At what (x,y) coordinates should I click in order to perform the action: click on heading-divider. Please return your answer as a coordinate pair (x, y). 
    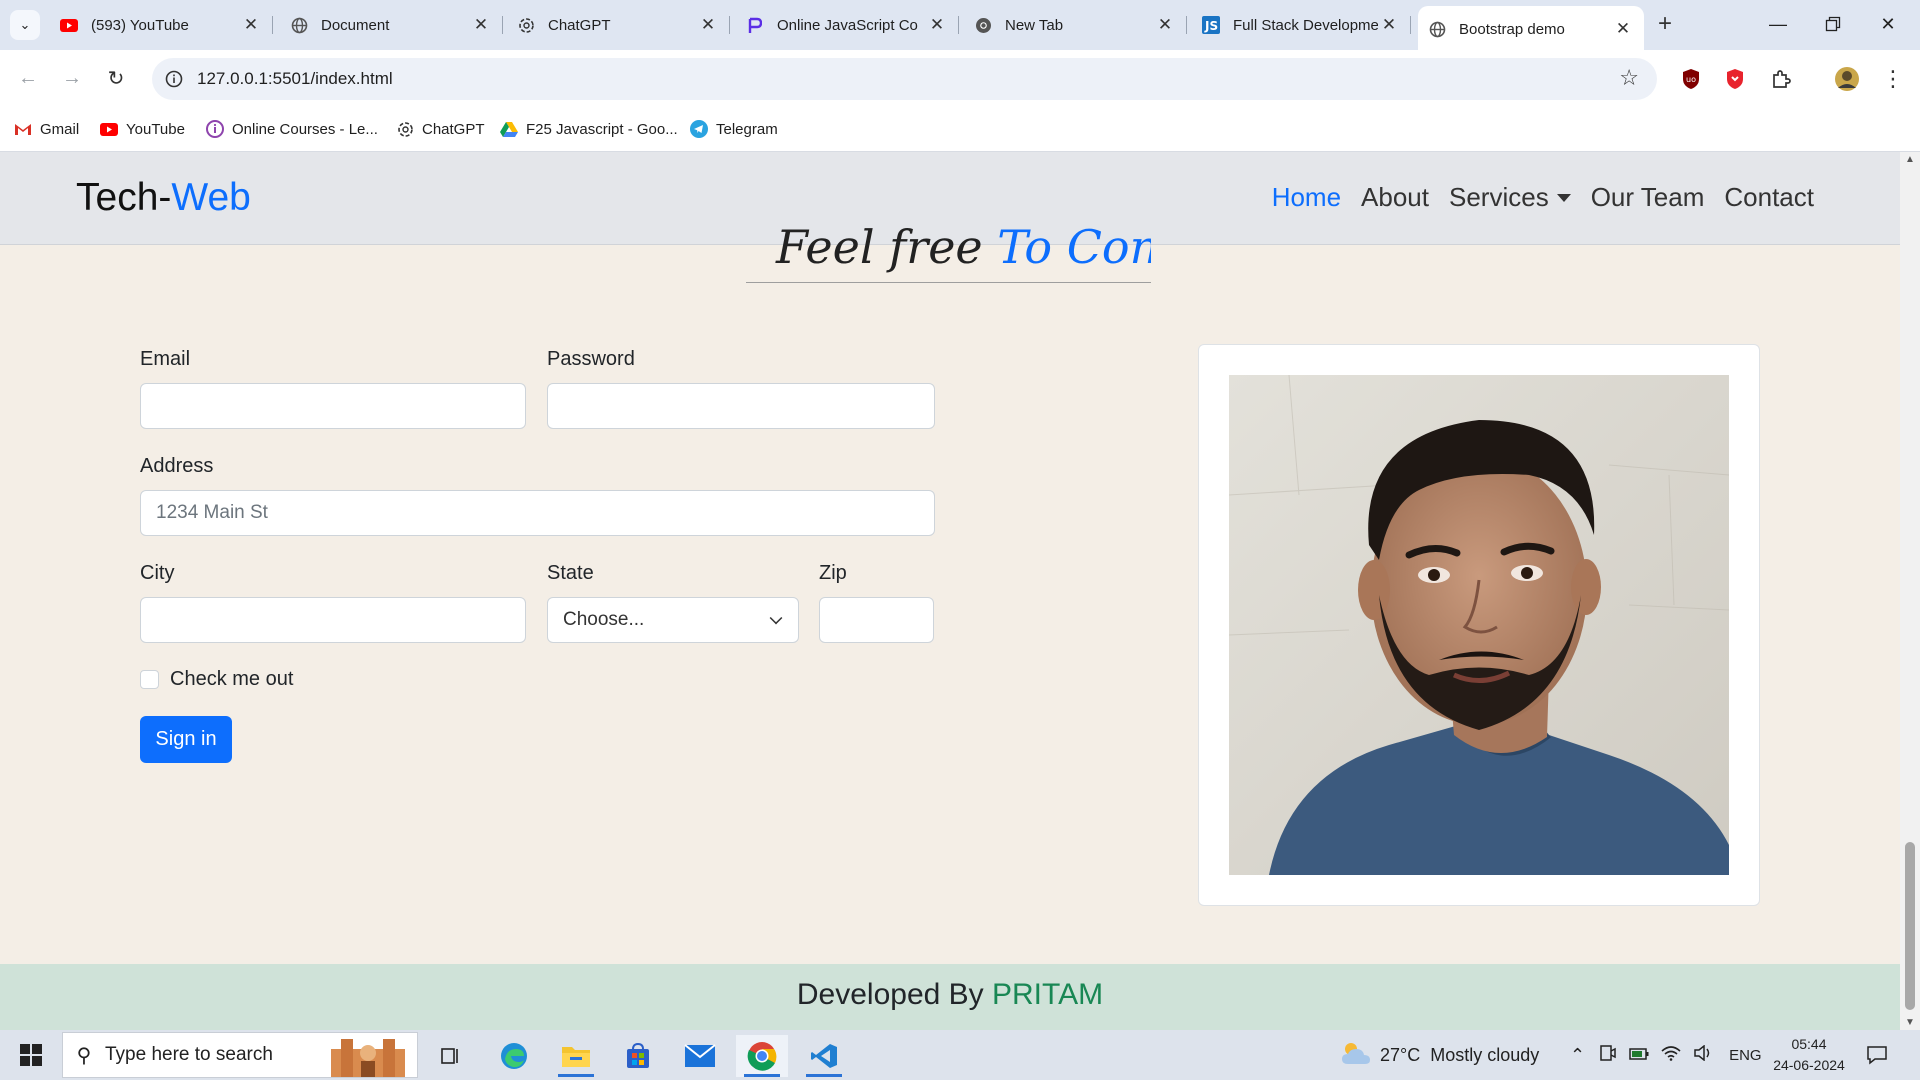
    Looking at the image, I should click on (948, 282).